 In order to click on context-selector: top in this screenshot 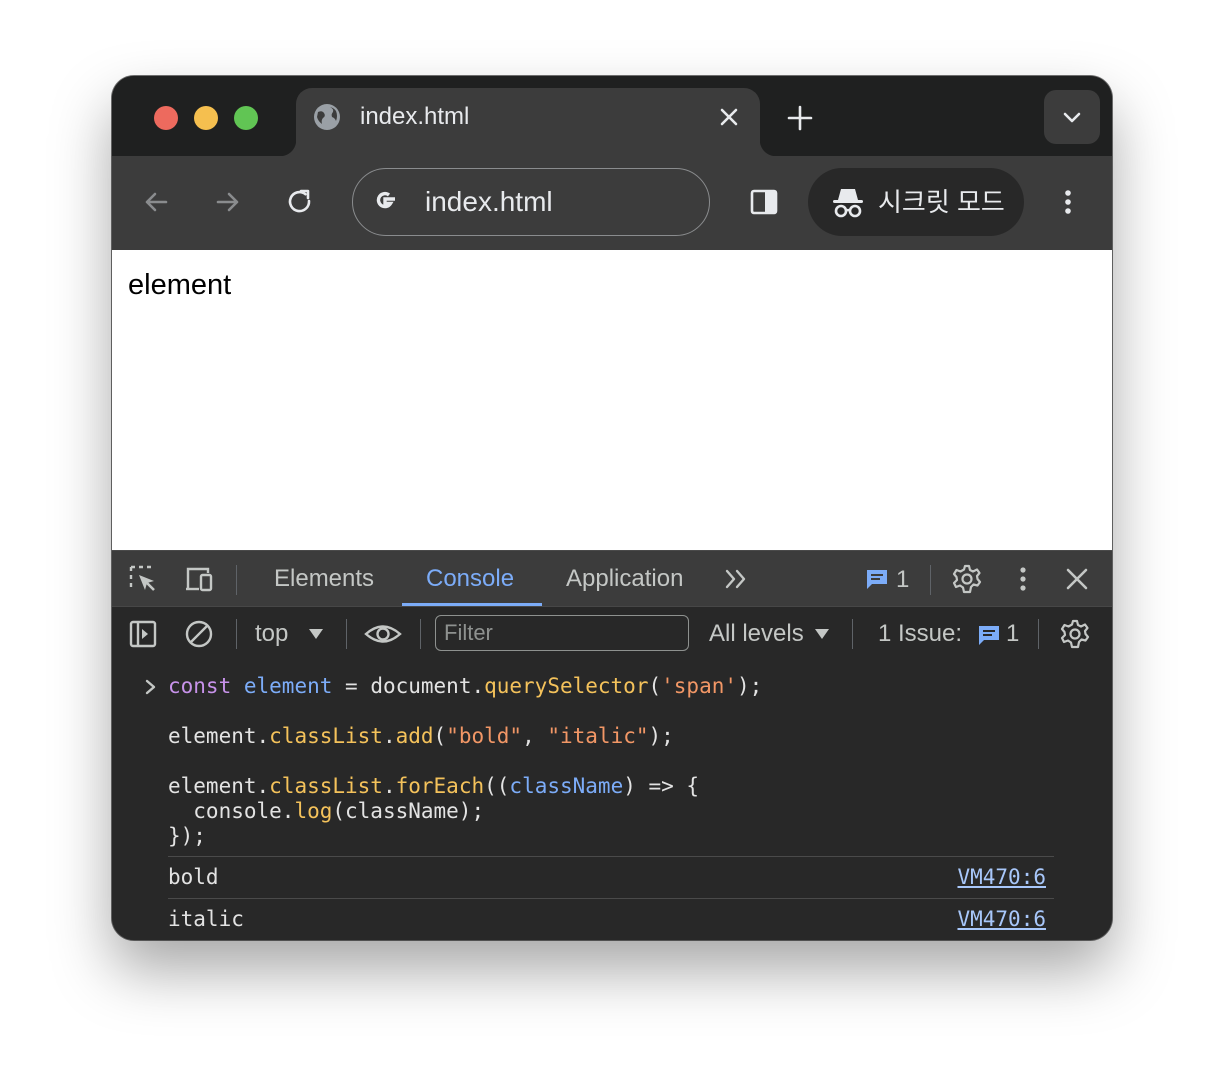, I will do `click(271, 634)`.